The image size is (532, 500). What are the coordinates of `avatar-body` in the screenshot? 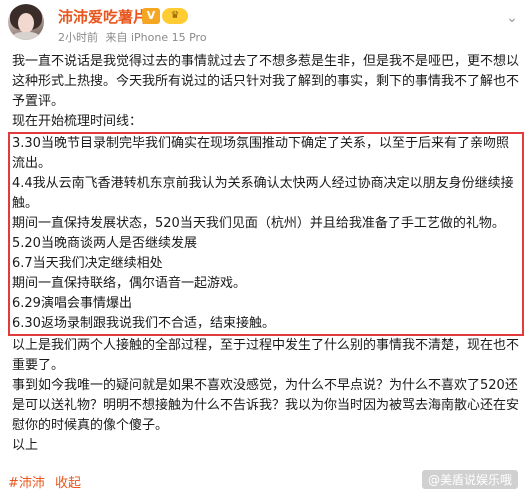 It's located at (26, 36).